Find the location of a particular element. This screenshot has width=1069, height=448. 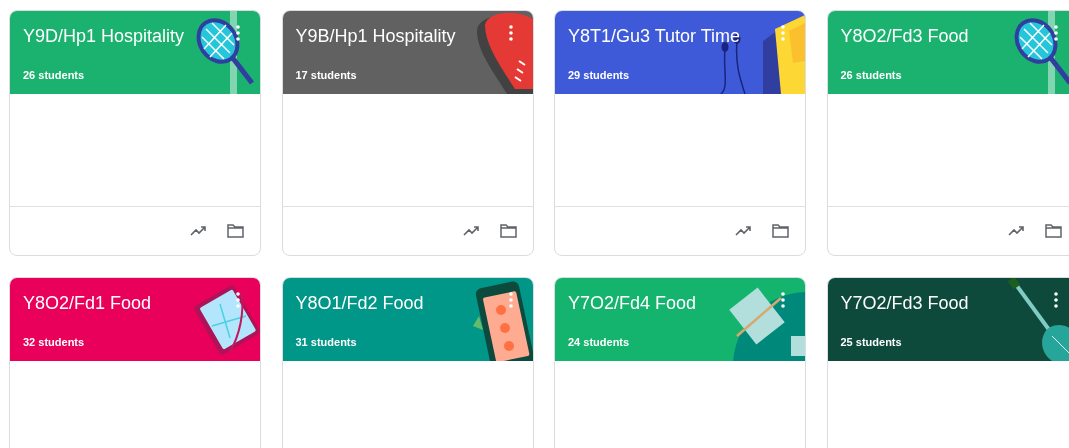

student-count: 31 students is located at coordinates (326, 342).